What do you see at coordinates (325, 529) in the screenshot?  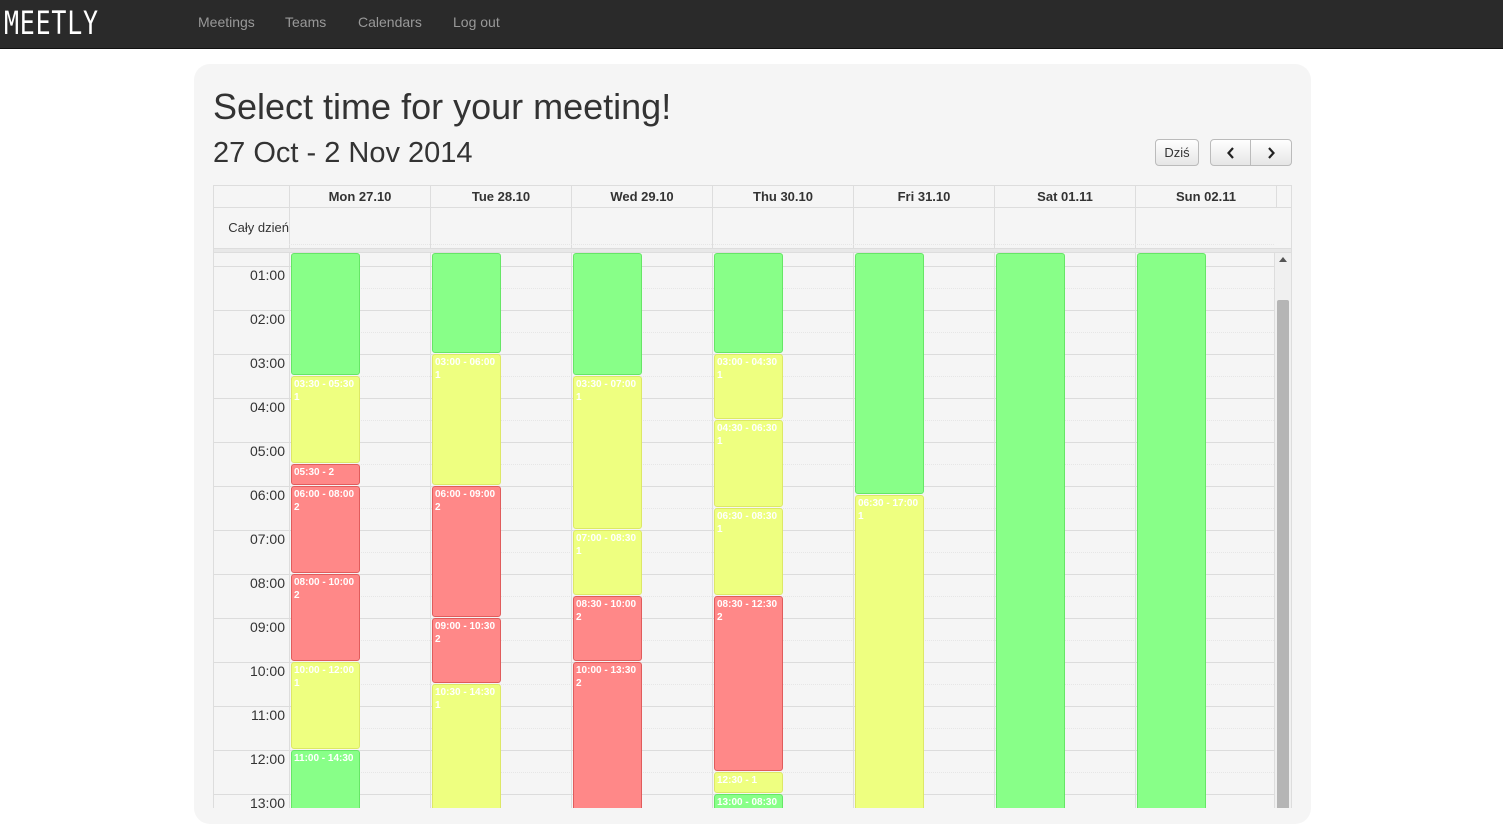 I see `availability-slot-busy: 06:00 - 08:00 2` at bounding box center [325, 529].